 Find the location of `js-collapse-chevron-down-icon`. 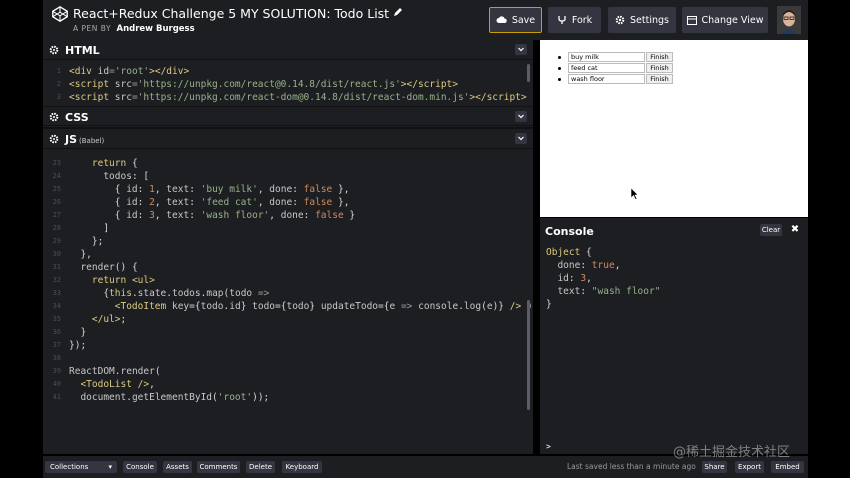

js-collapse-chevron-down-icon is located at coordinates (521, 138).